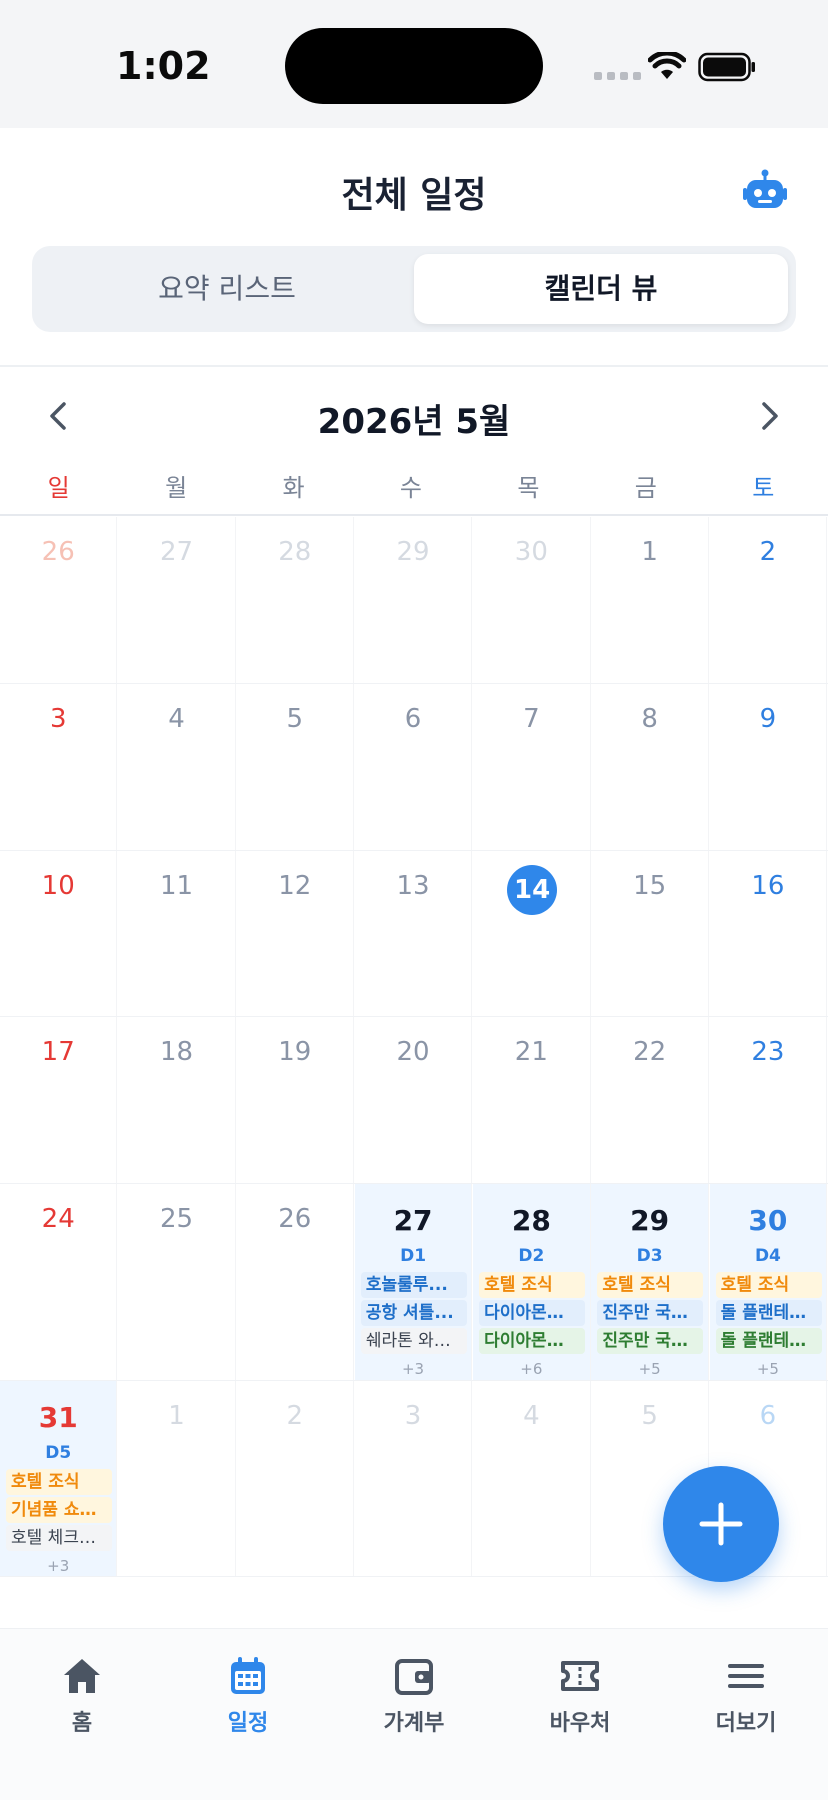 Image resolution: width=828 pixels, height=1800 pixels. I want to click on calendar-week: 3 4 5 6 7 8 9, so click(414, 767).